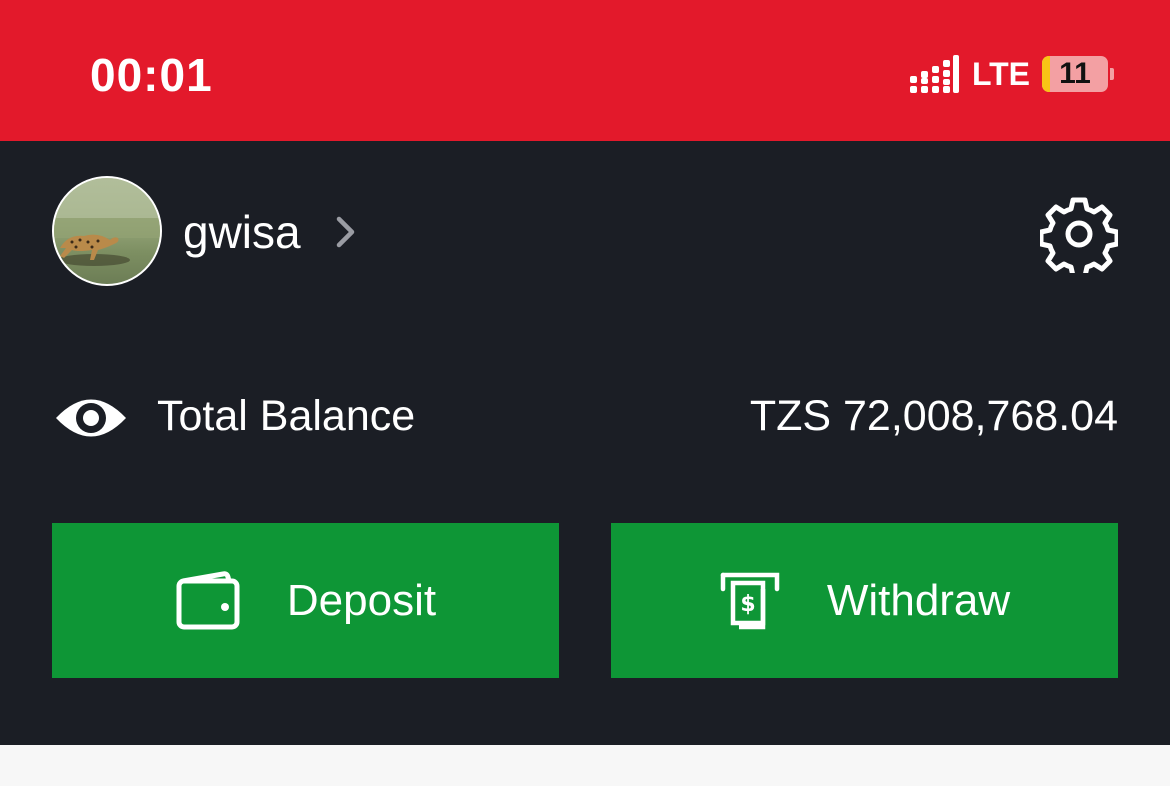  What do you see at coordinates (1112, 74) in the screenshot?
I see `battery-tip` at bounding box center [1112, 74].